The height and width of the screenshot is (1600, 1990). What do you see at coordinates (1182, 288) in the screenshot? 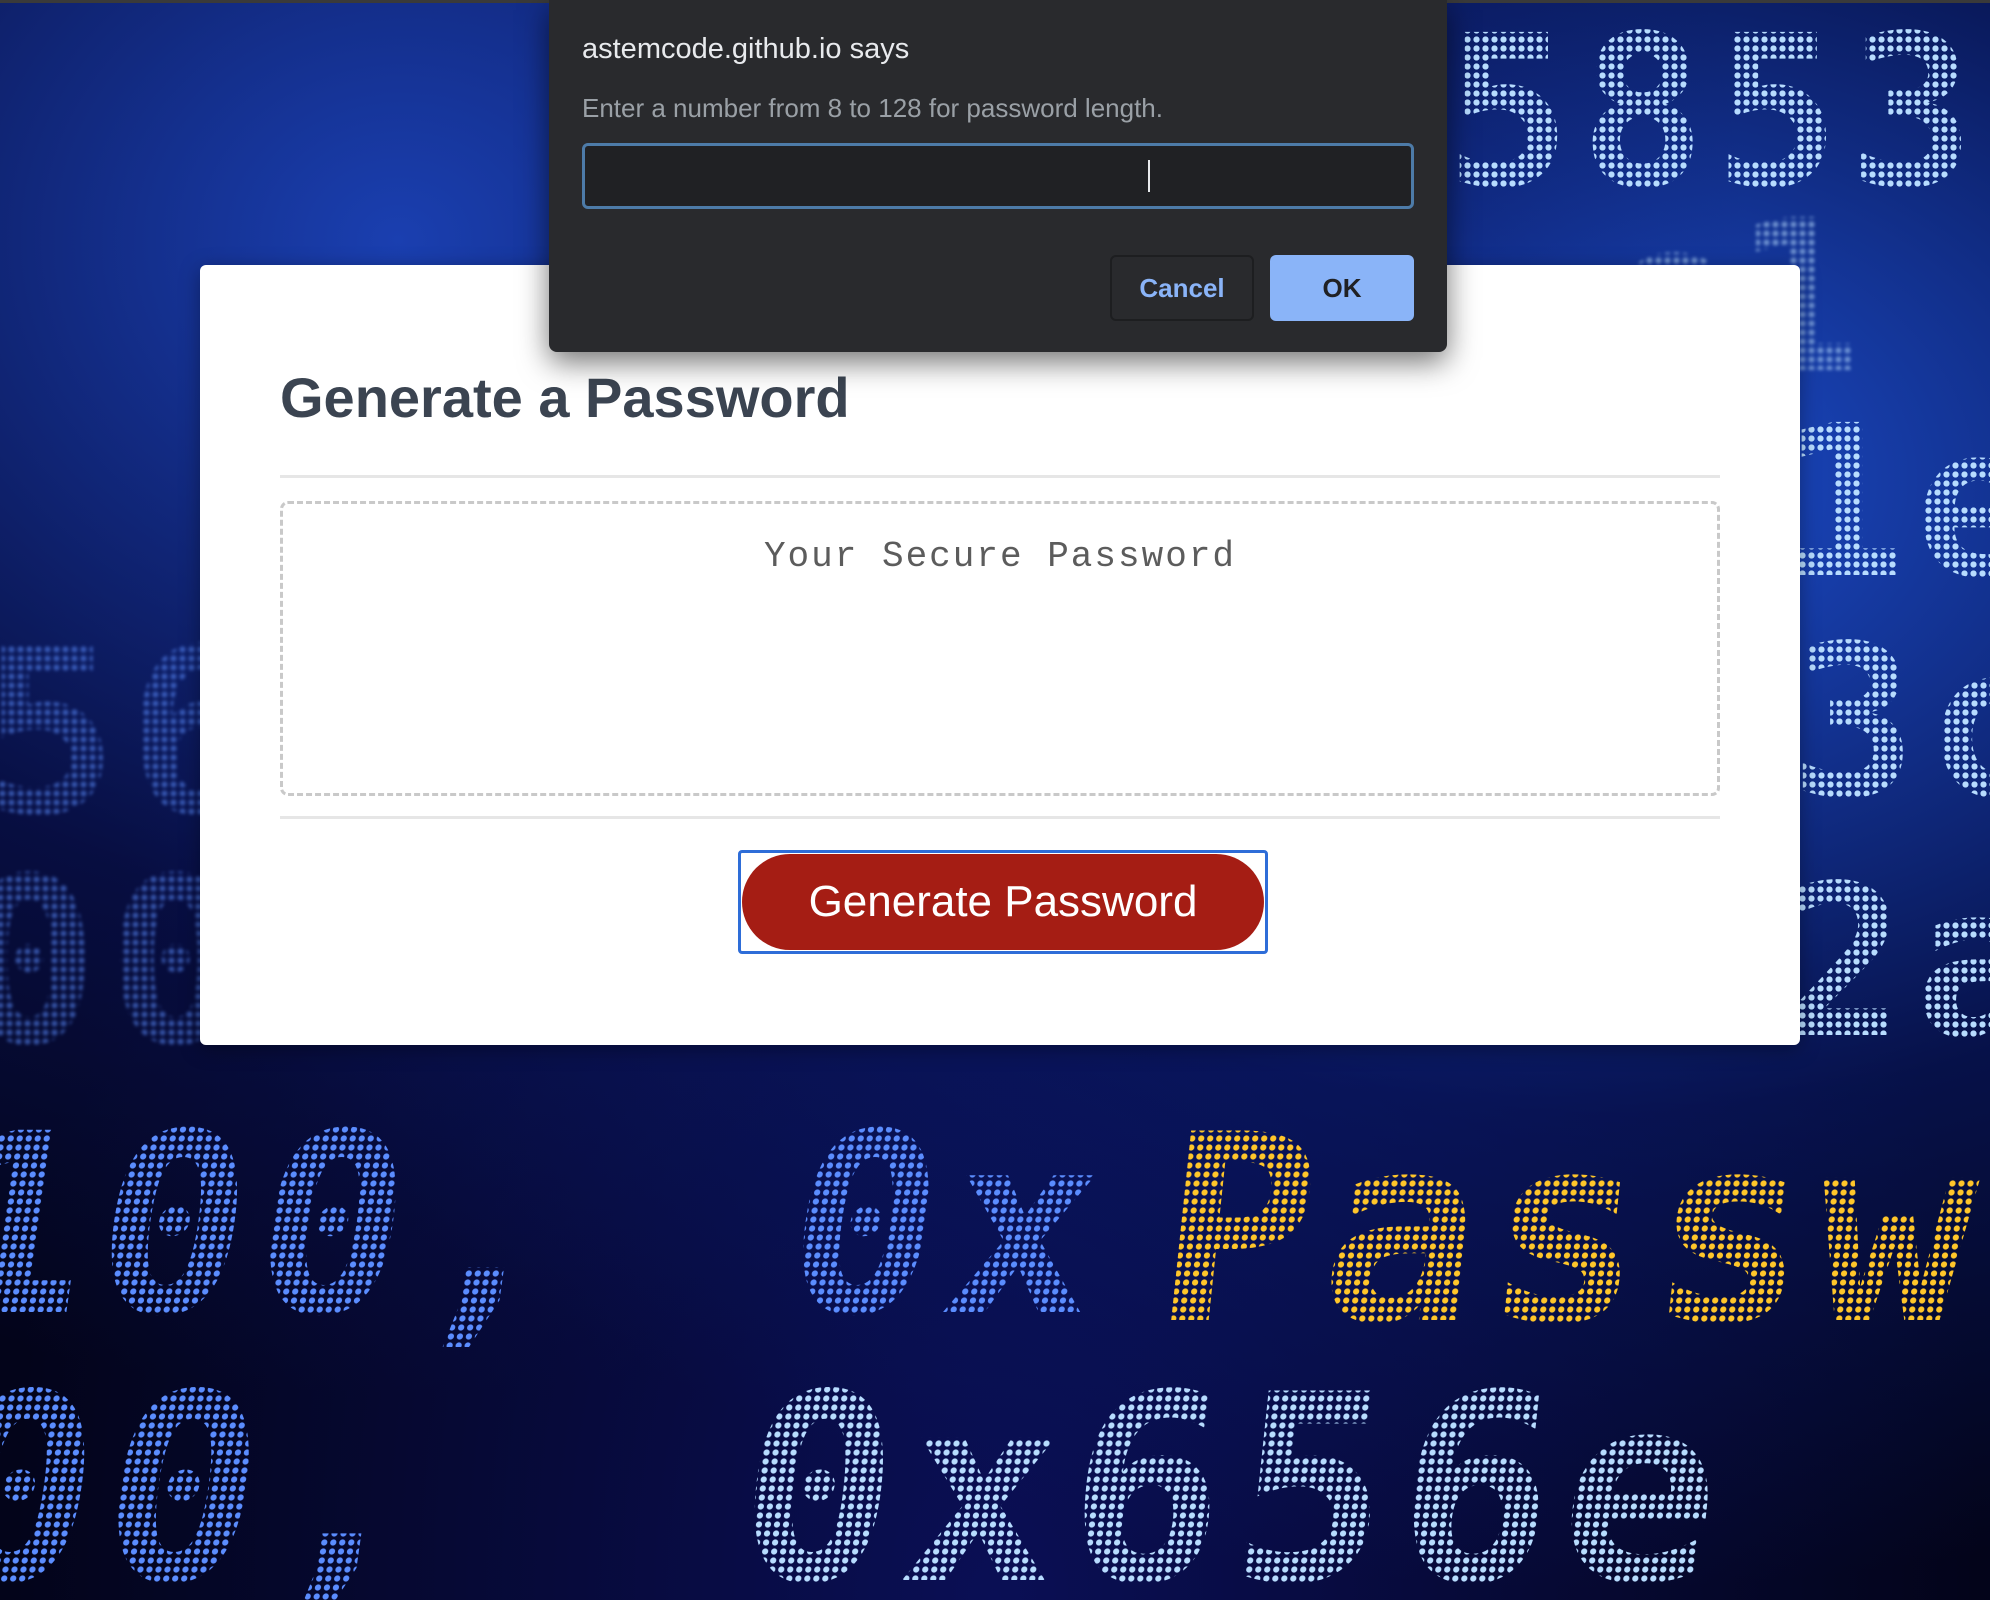
I see `cancel-button: Cancel` at bounding box center [1182, 288].